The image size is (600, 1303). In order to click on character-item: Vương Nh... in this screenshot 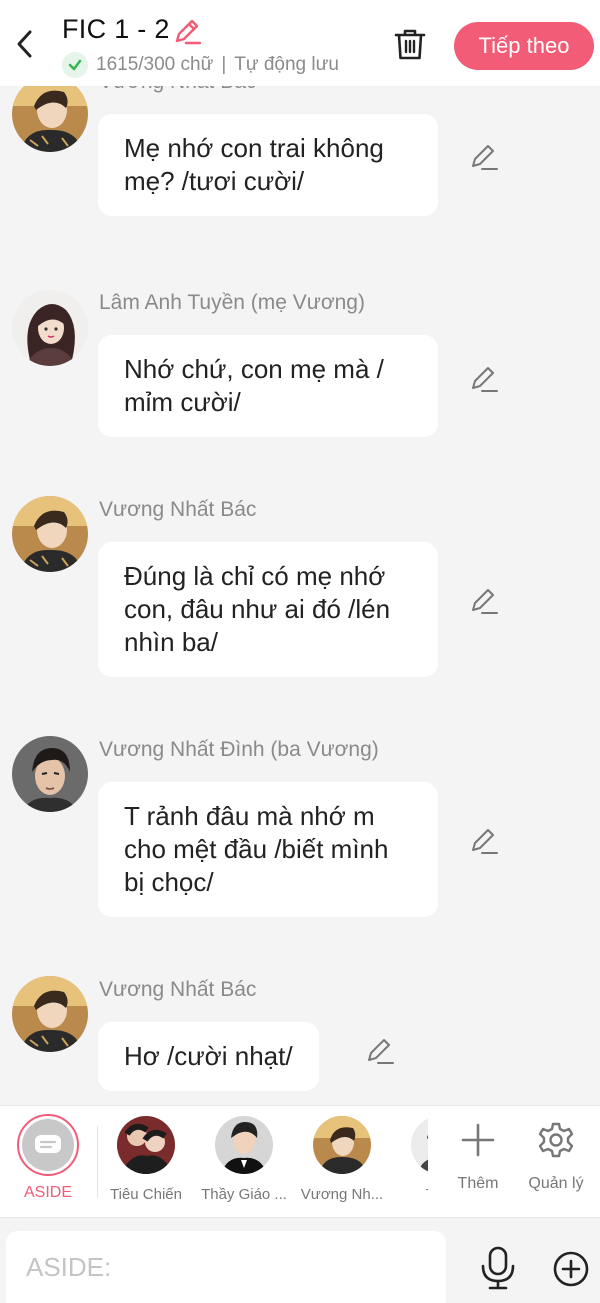, I will do `click(342, 1159)`.